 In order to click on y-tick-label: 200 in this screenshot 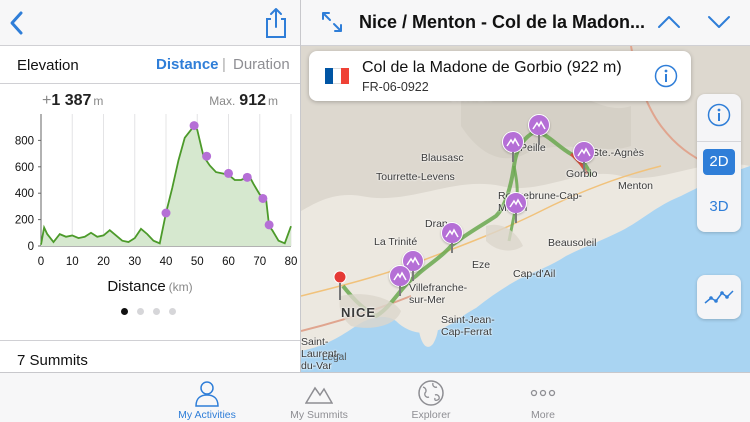, I will do `click(24, 221)`.